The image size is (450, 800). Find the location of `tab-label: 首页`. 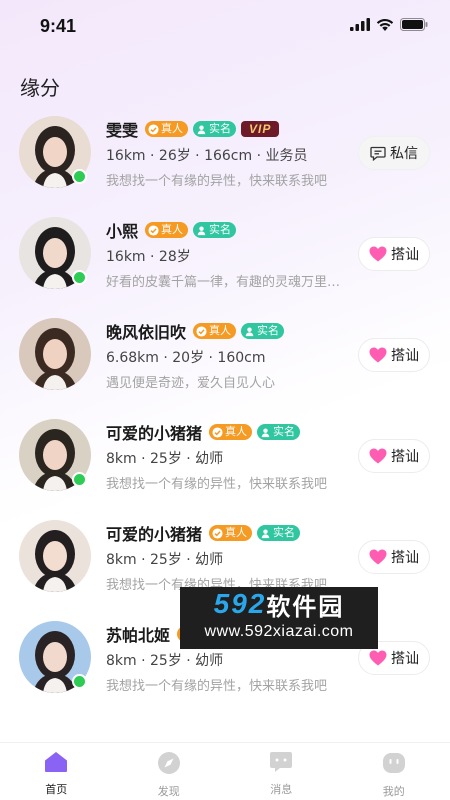

tab-label: 首页 is located at coordinates (56, 789).